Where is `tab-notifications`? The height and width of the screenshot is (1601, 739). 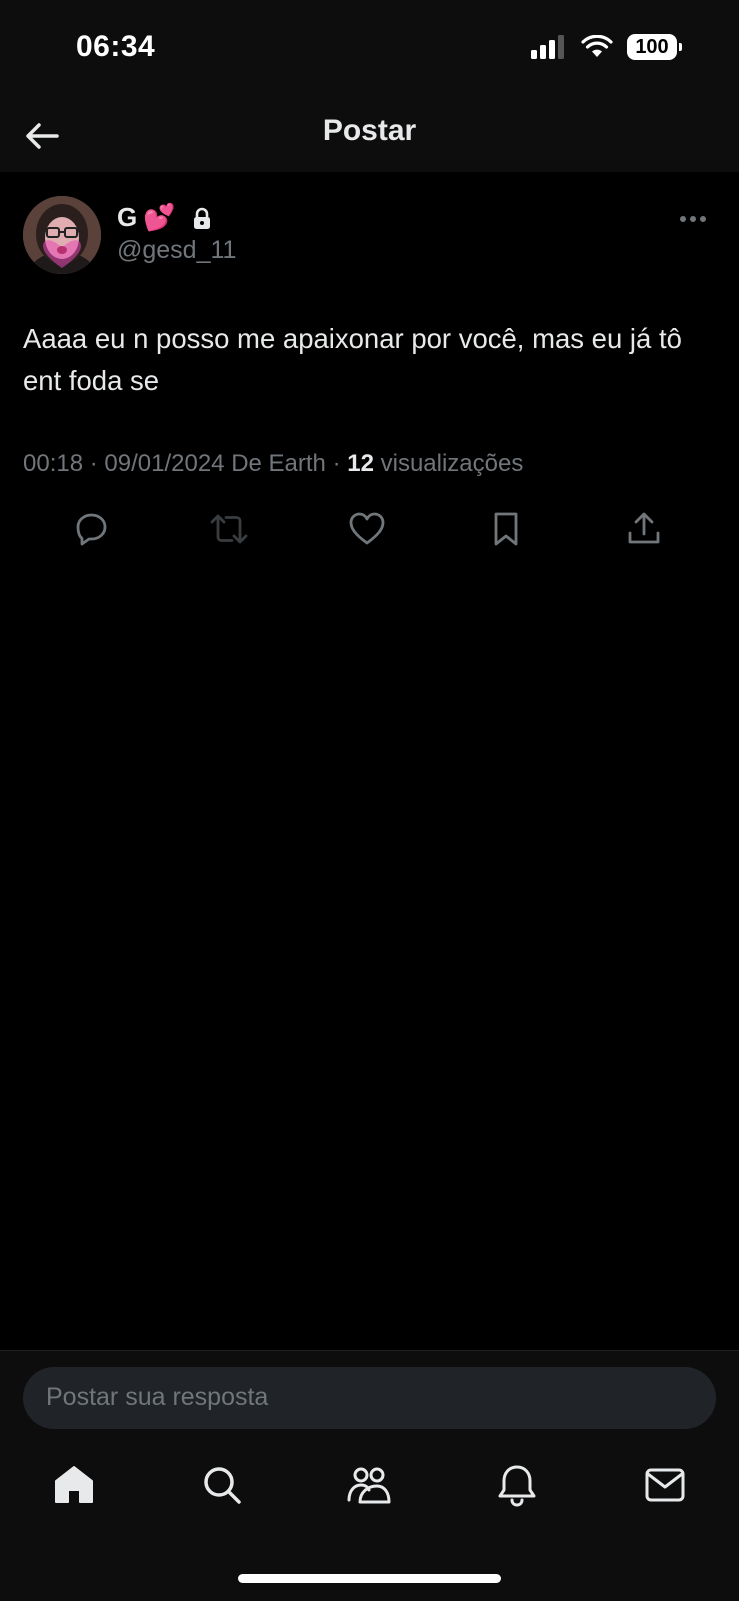 tab-notifications is located at coordinates (517, 1485).